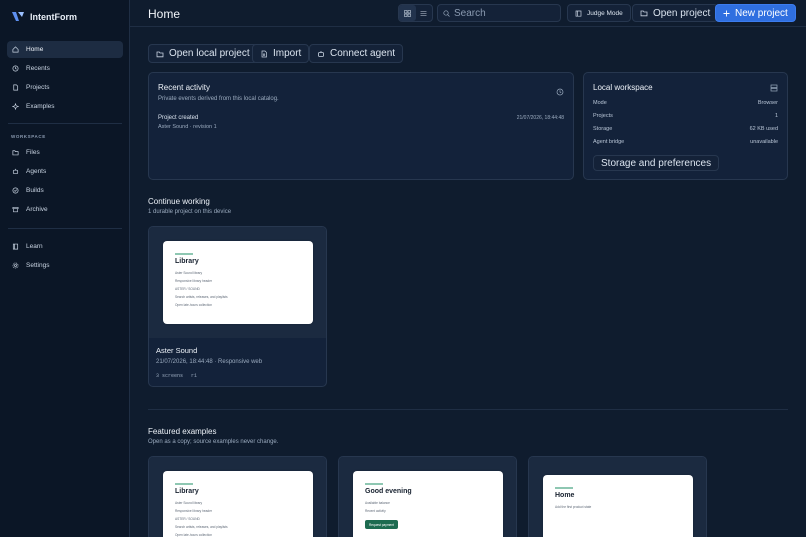 This screenshot has height=537, width=806. Describe the element at coordinates (685, 103) in the screenshot. I see `workspace-row-mode: Mode Browser` at that location.